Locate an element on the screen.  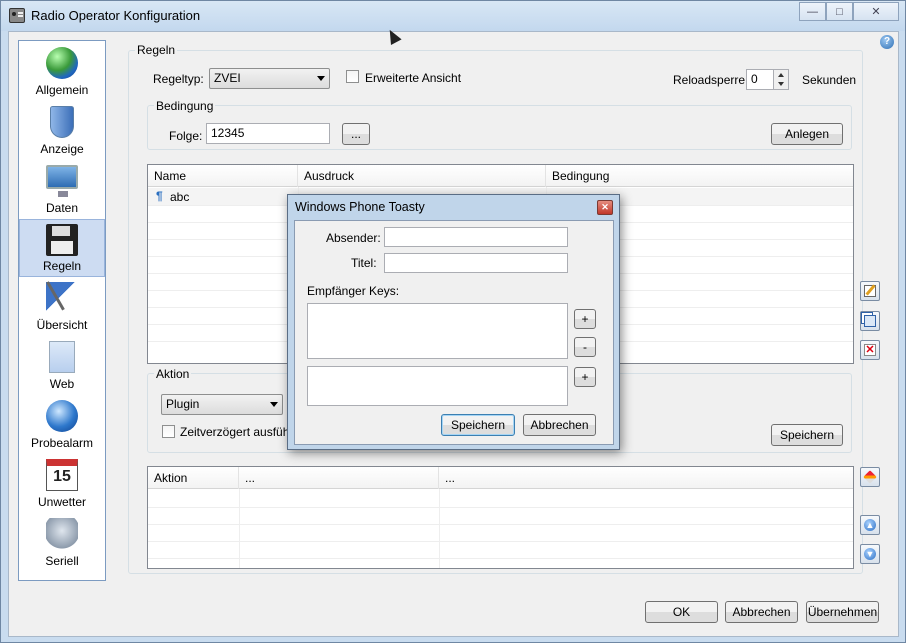
sidebar-item-web: Web is located at coordinates (62, 365).